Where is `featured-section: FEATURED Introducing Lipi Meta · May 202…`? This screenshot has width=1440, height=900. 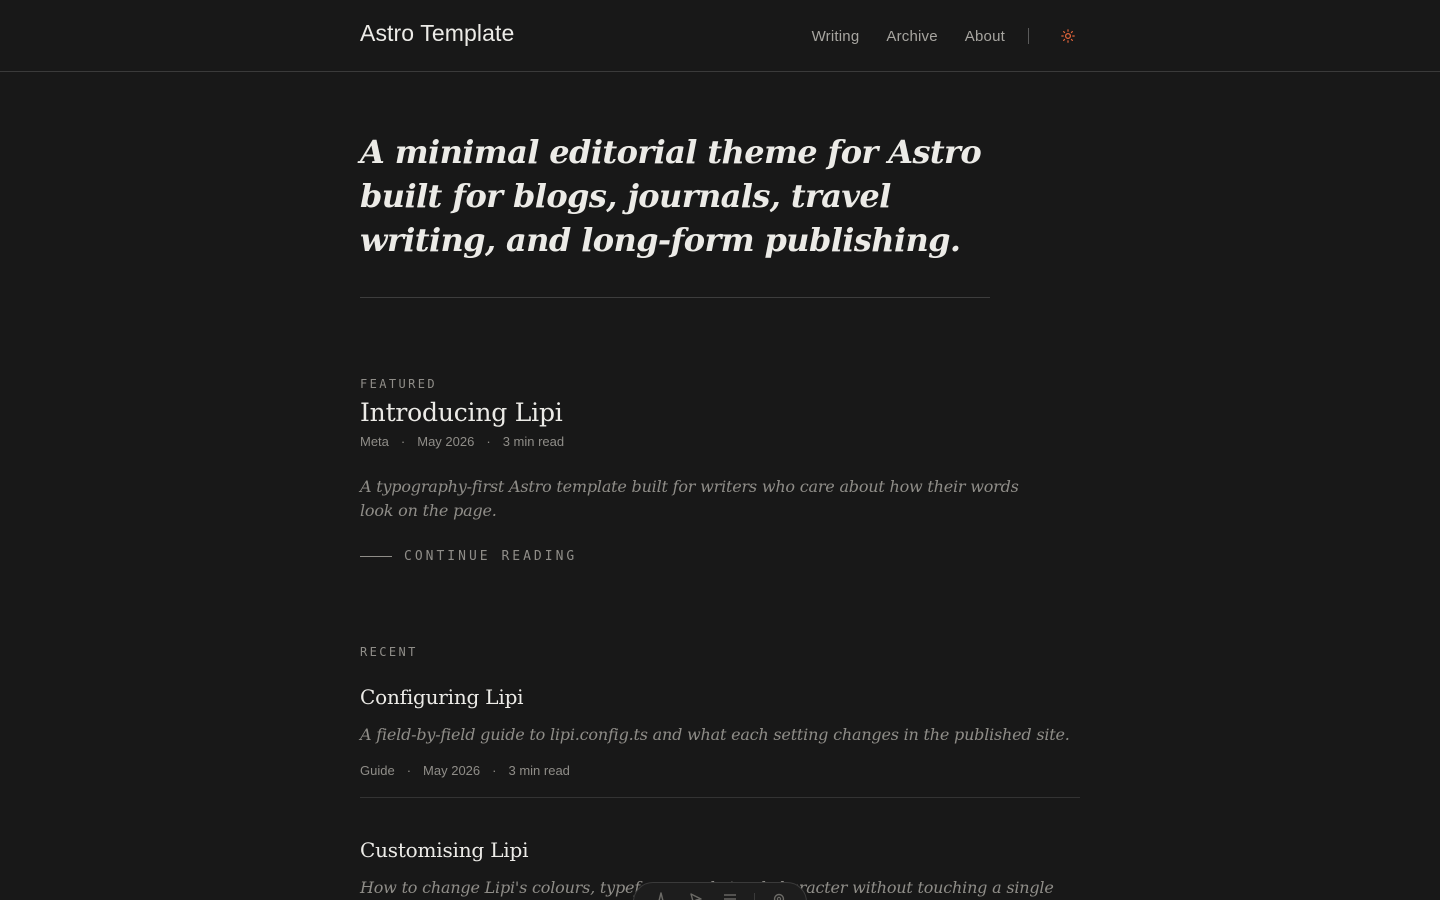
featured-section: FEATURED Introducing Lipi Meta · May 202… is located at coordinates (720, 470).